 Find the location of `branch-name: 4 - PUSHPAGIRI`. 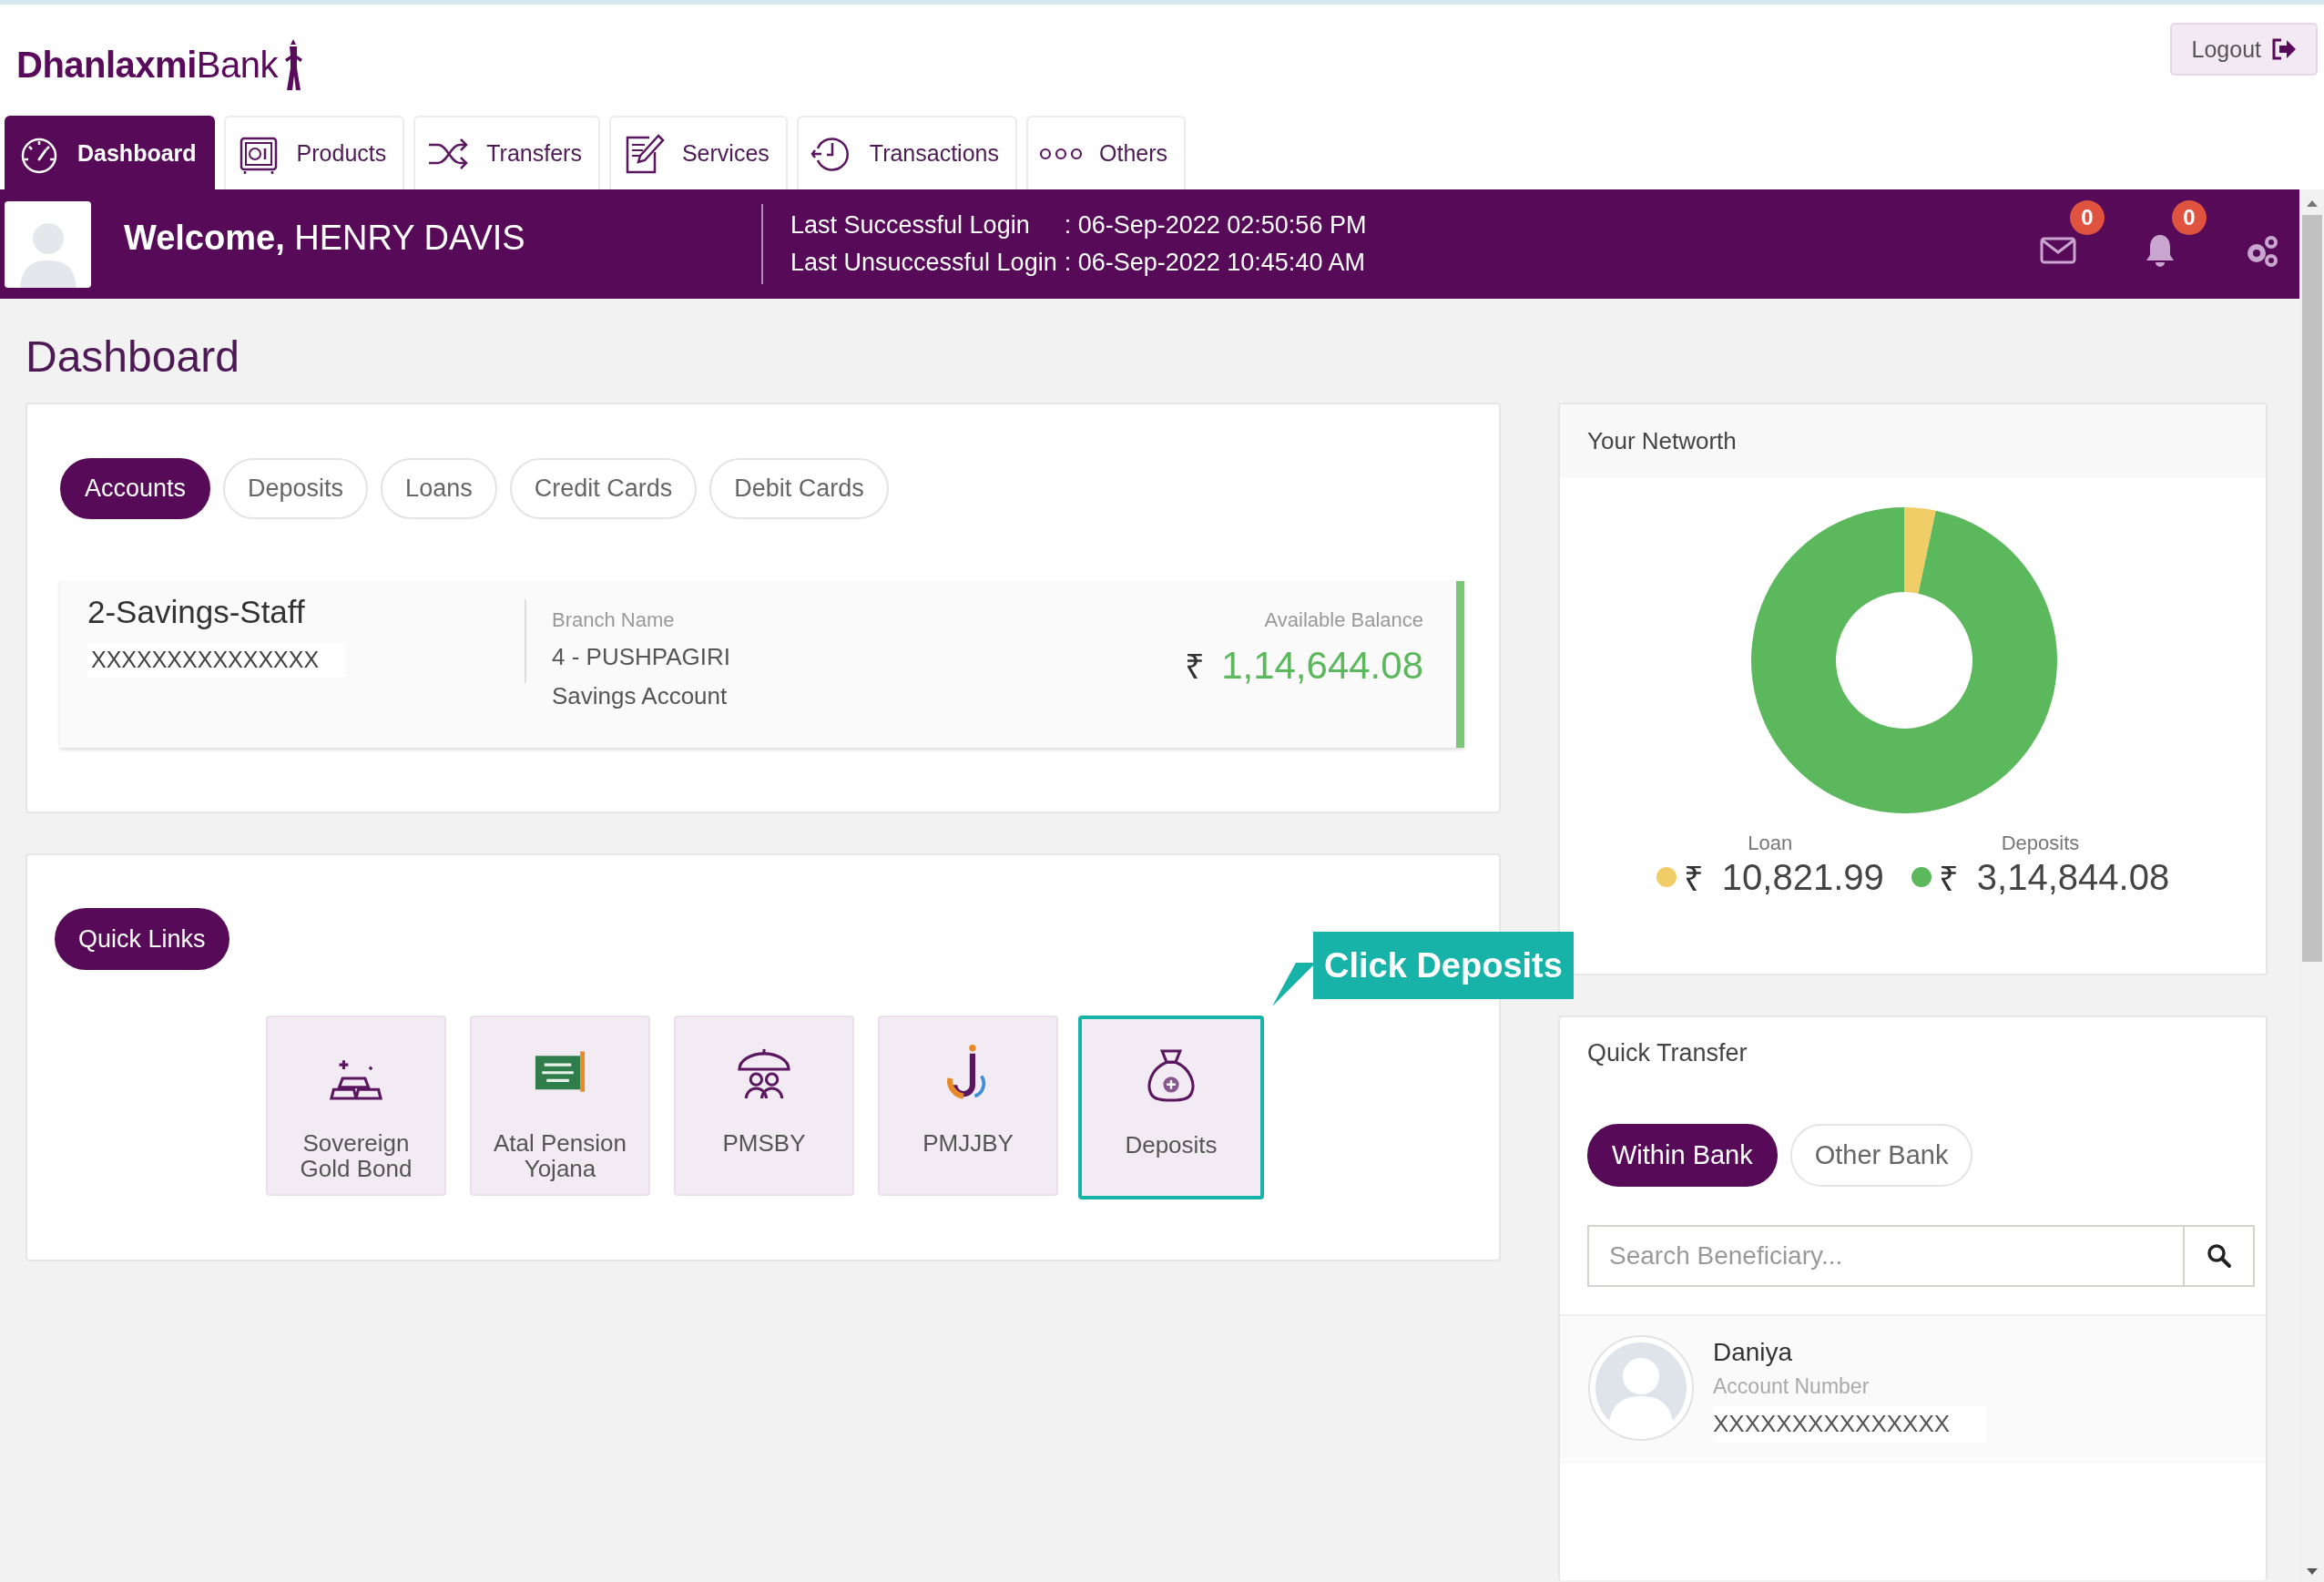

branch-name: 4 - PUSHPAGIRI is located at coordinates (641, 657).